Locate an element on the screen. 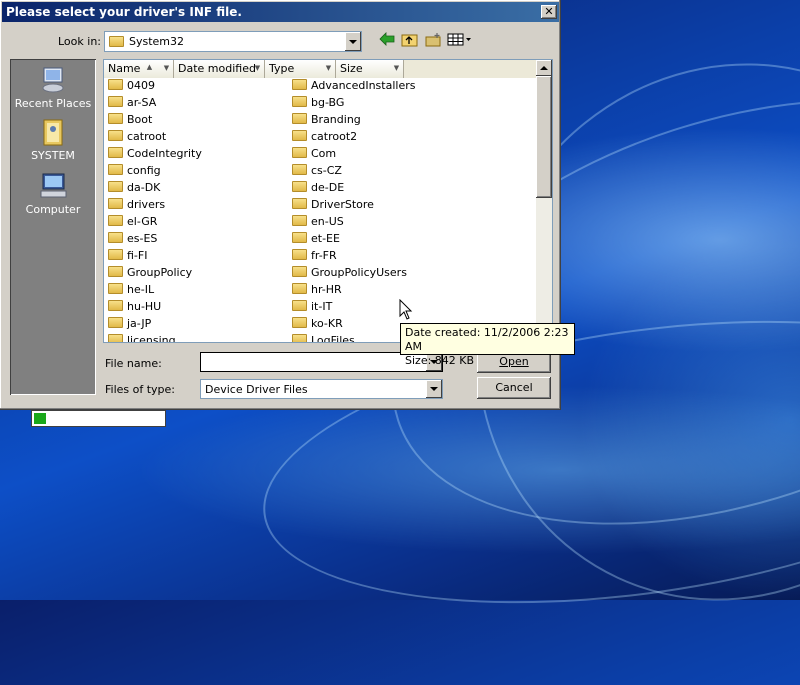  cancel-button: Cancel is located at coordinates (514, 388).